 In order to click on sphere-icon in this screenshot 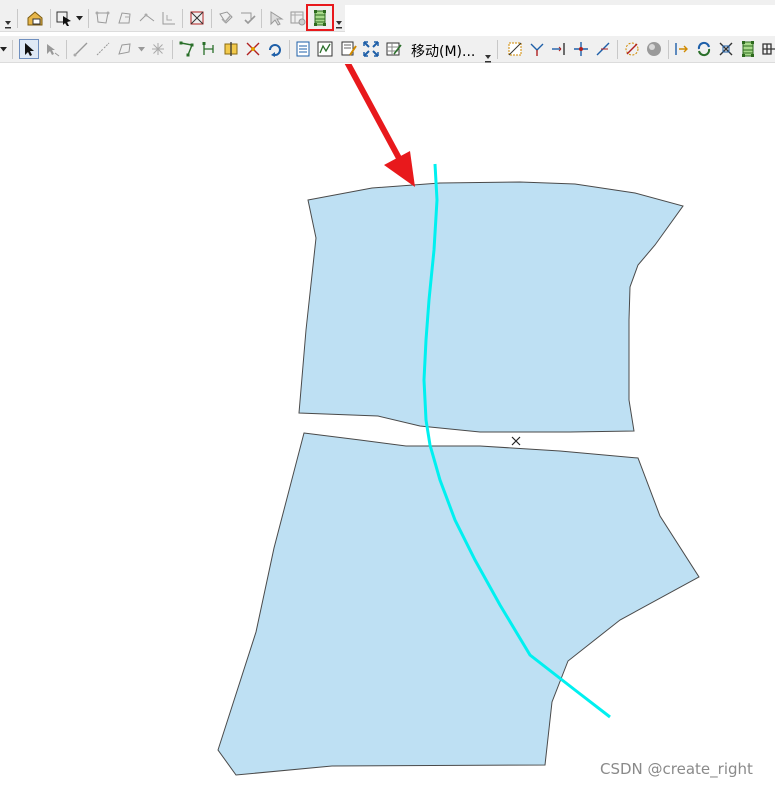, I will do `click(654, 49)`.